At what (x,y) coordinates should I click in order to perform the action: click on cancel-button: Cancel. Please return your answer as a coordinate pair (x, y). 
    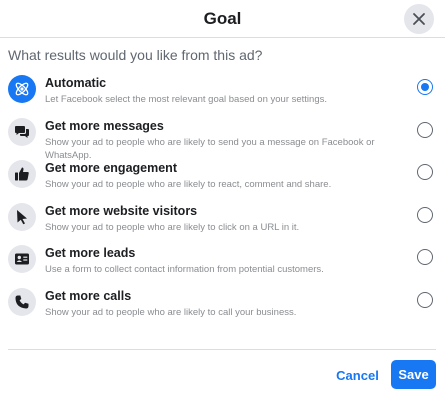
    Looking at the image, I should click on (357, 375).